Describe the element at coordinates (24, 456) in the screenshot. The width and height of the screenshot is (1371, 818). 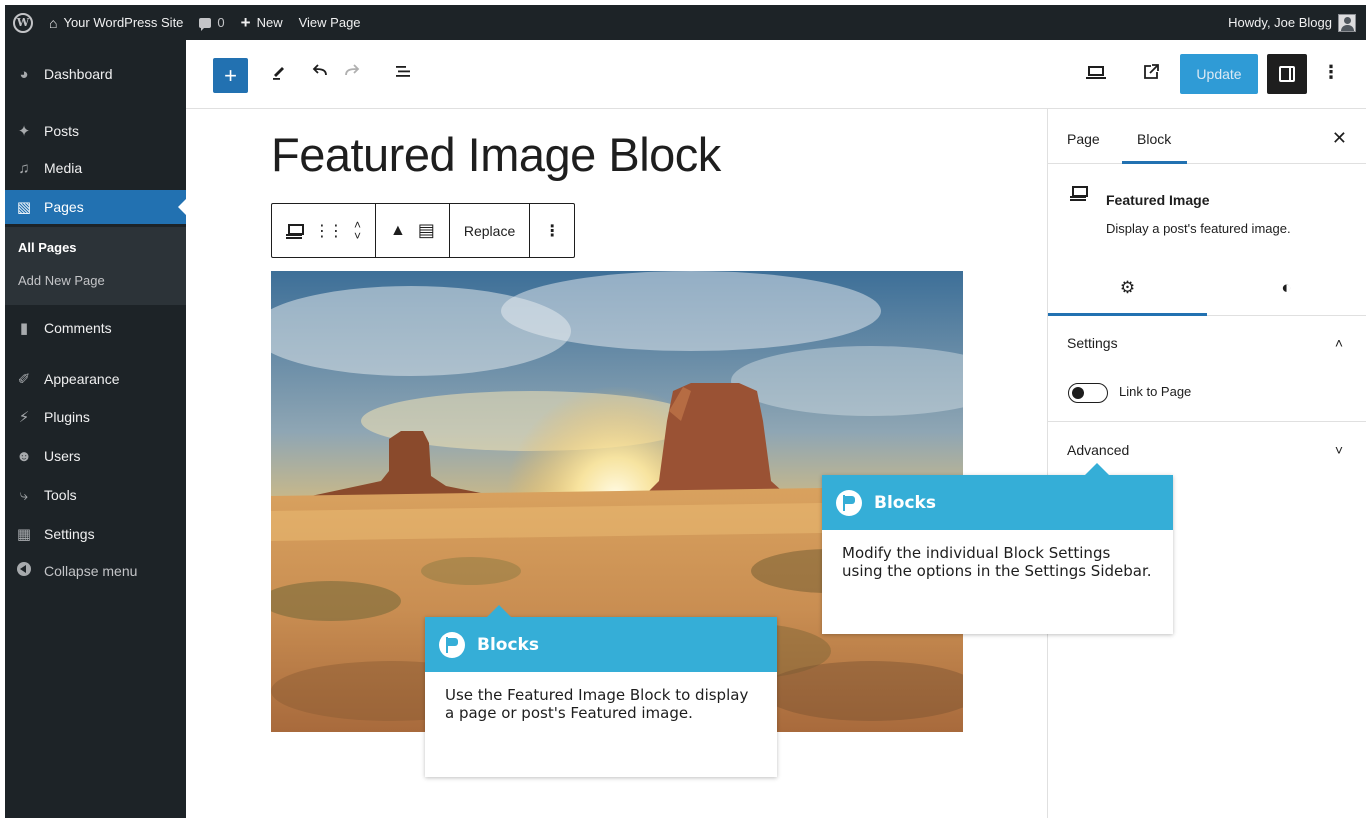
I see `users-icon: ☻` at that location.